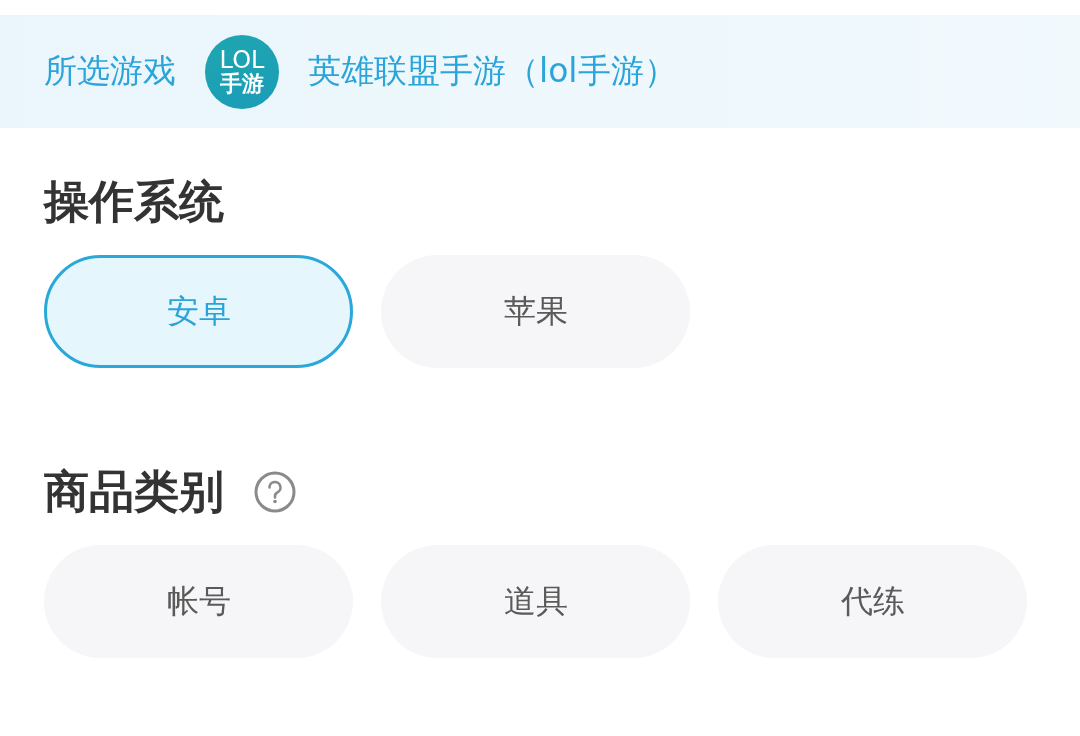 This screenshot has width=1080, height=736. What do you see at coordinates (492, 71) in the screenshot?
I see `game-name: 英雄联盟手游（lol手游）` at bounding box center [492, 71].